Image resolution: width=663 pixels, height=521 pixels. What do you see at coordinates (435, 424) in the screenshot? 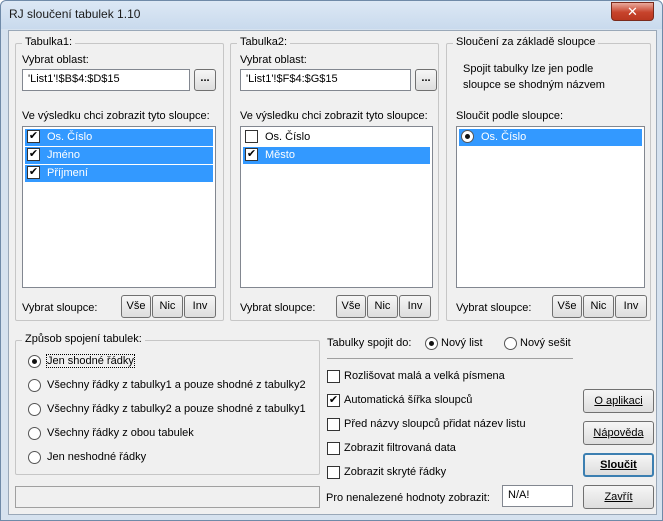
I see `option-label: Před názvy sloupců přidat název listu` at bounding box center [435, 424].